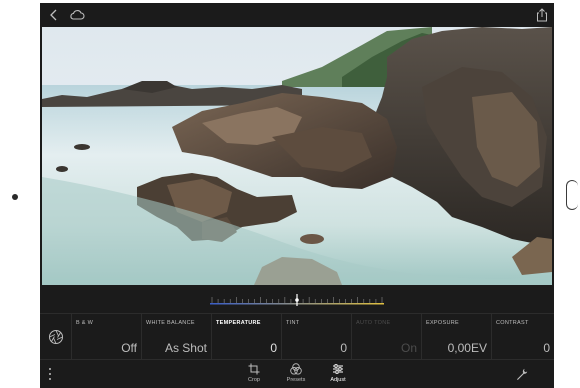 This screenshot has width=580, height=388. What do you see at coordinates (107, 337) in the screenshot?
I see `control-bw: B & W Off` at bounding box center [107, 337].